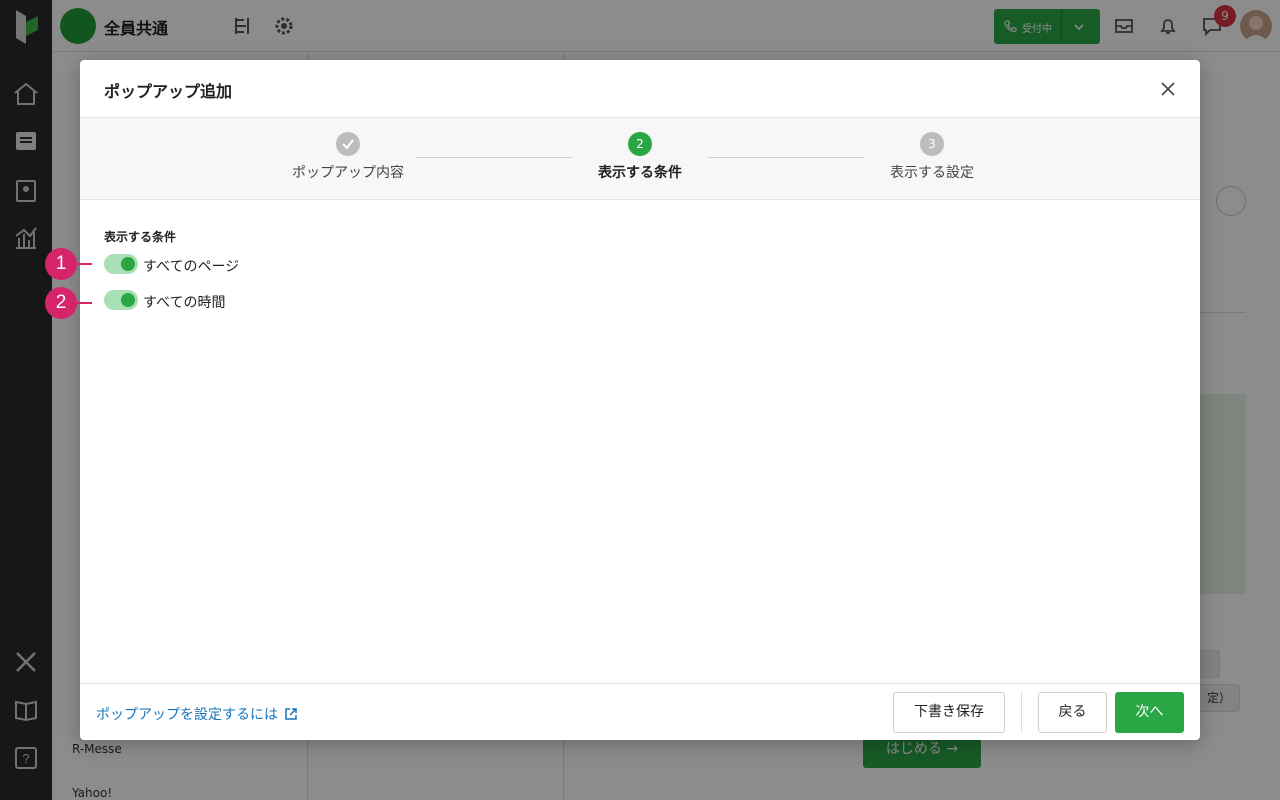 The height and width of the screenshot is (800, 1280). What do you see at coordinates (932, 173) in the screenshot?
I see `step-label: 表示する設定` at bounding box center [932, 173].